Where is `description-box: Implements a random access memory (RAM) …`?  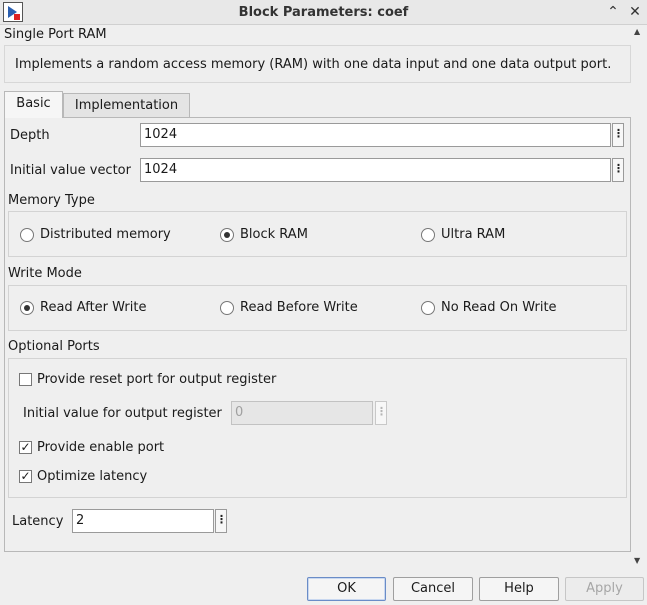
description-box: Implements a random access memory (RAM) … is located at coordinates (317, 64).